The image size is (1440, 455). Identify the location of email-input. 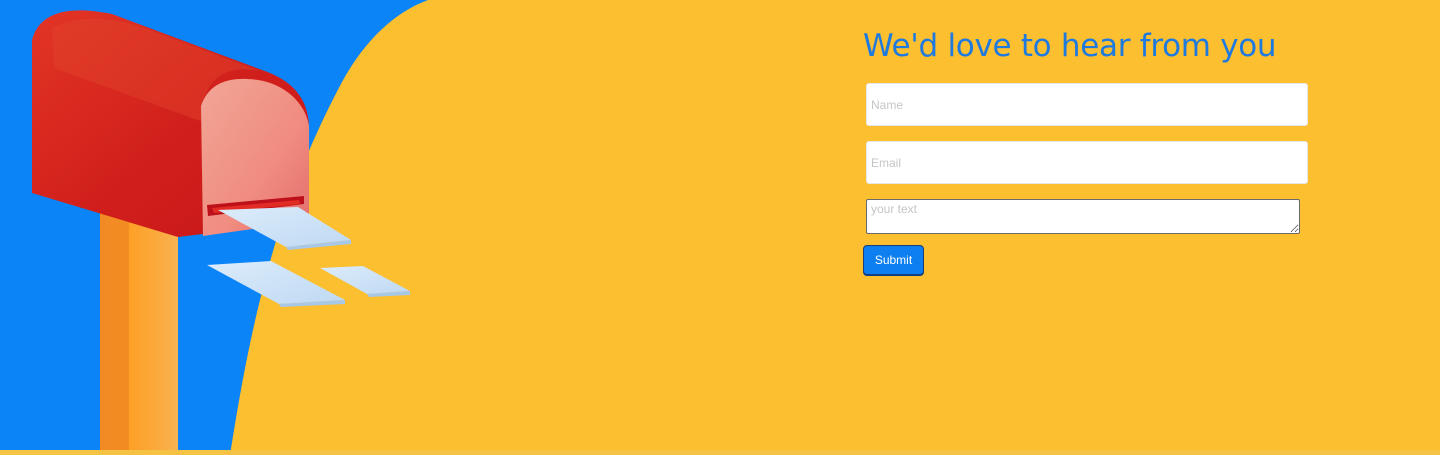
(1087, 162).